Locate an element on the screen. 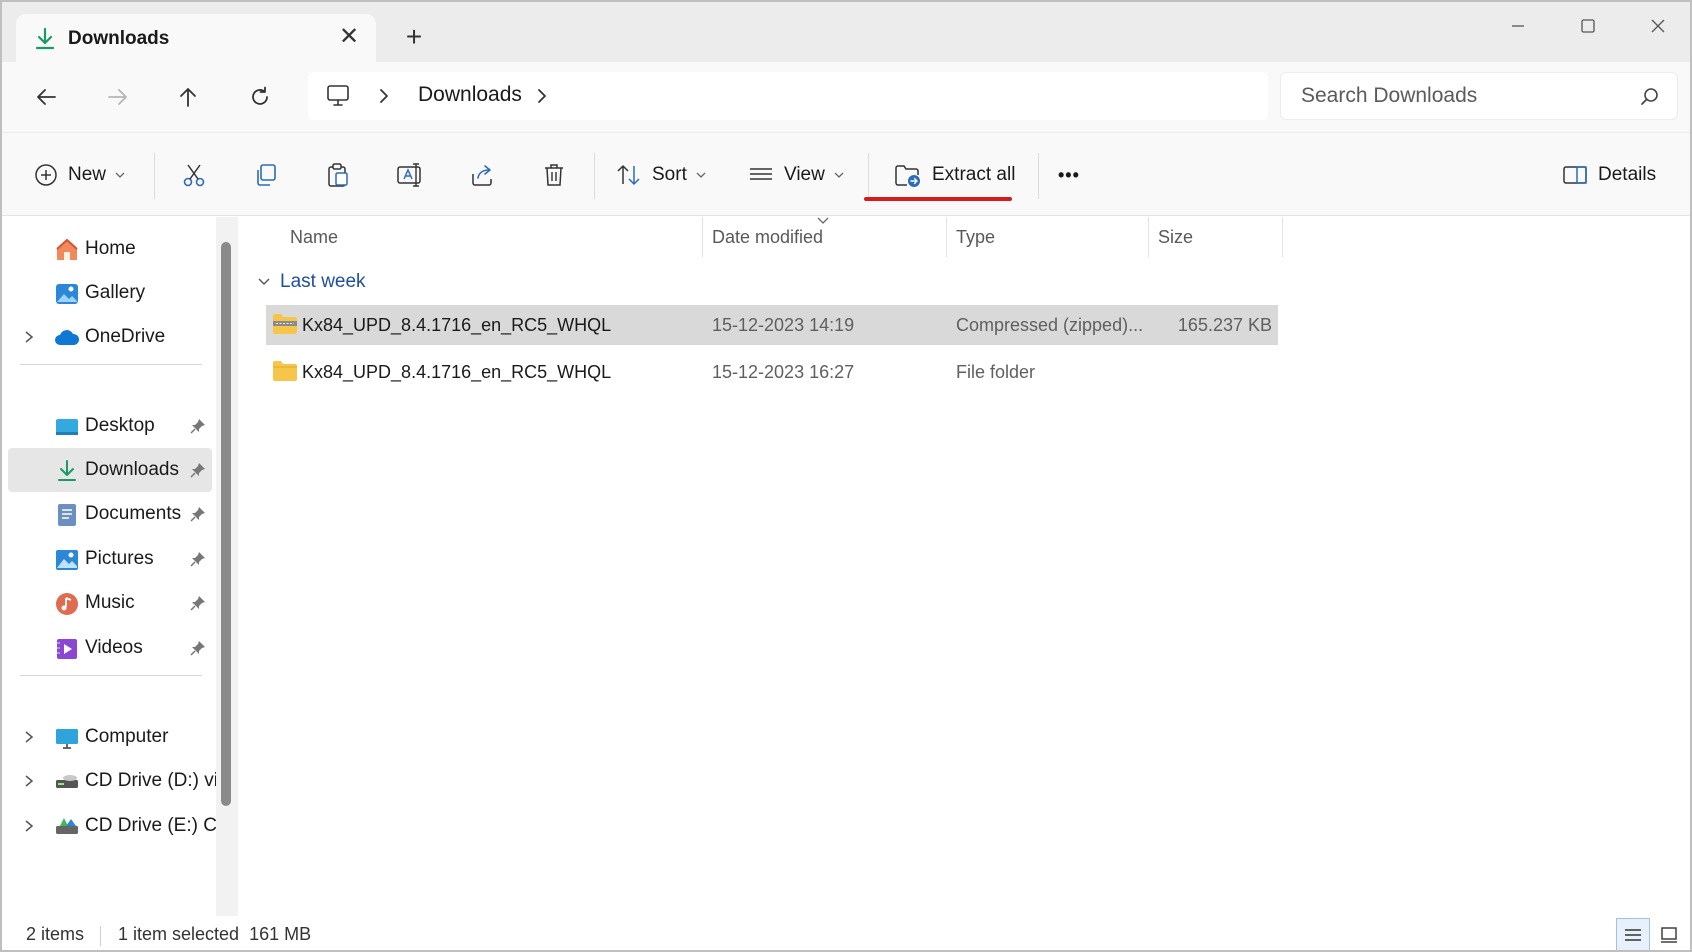 Image resolution: width=1692 pixels, height=952 pixels. details-button: Details is located at coordinates (1609, 175).